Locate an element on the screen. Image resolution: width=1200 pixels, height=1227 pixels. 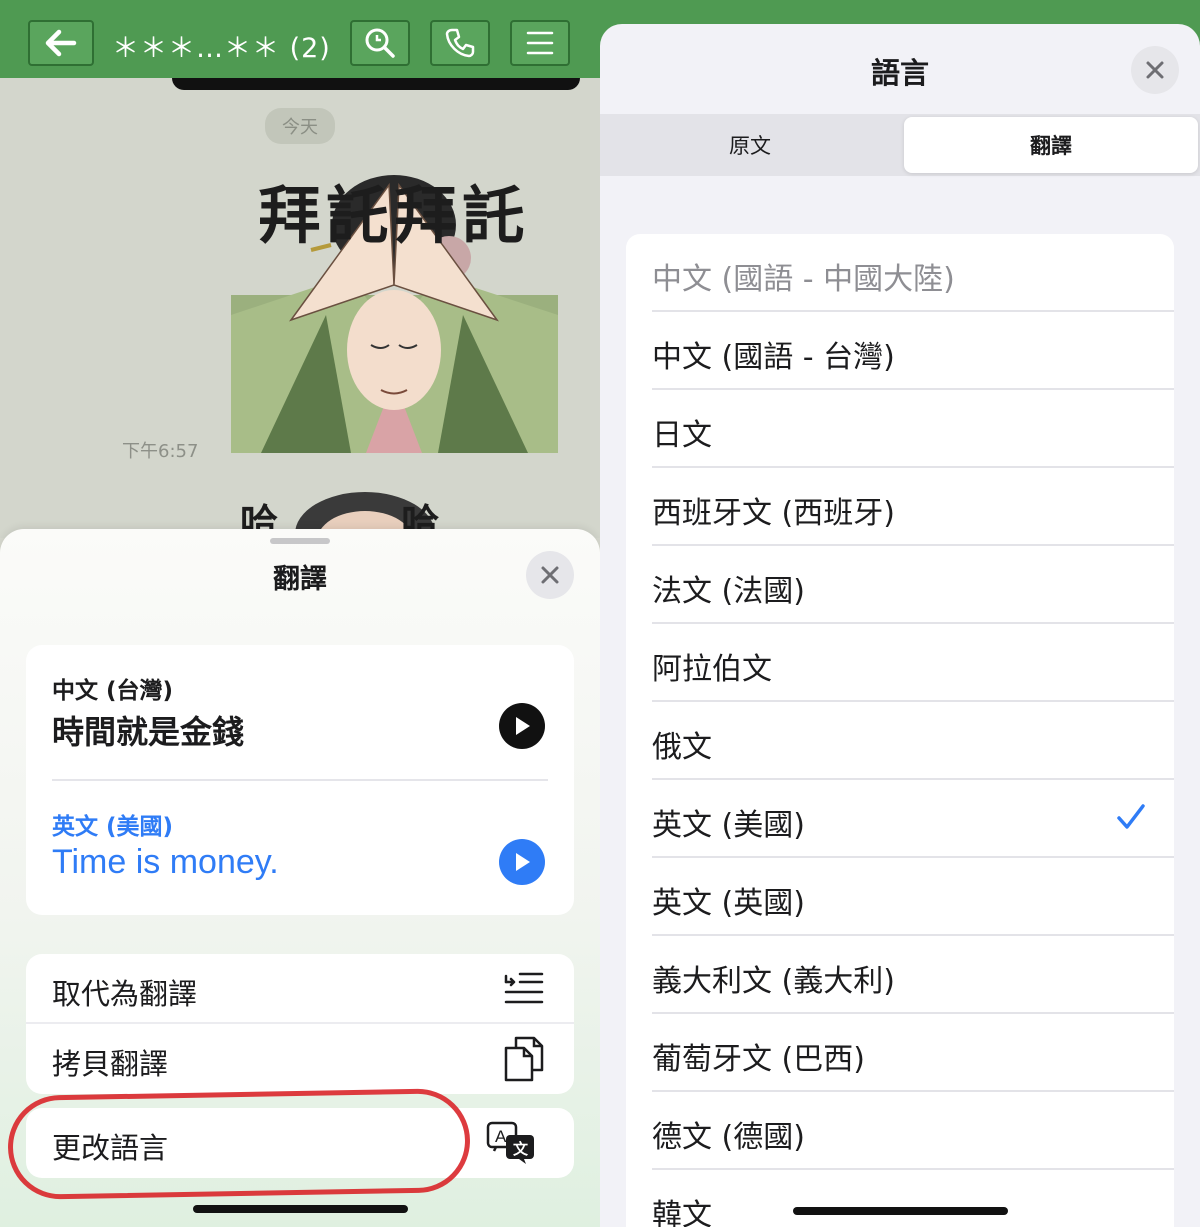
highlight-annotation is located at coordinates (239, 1144).